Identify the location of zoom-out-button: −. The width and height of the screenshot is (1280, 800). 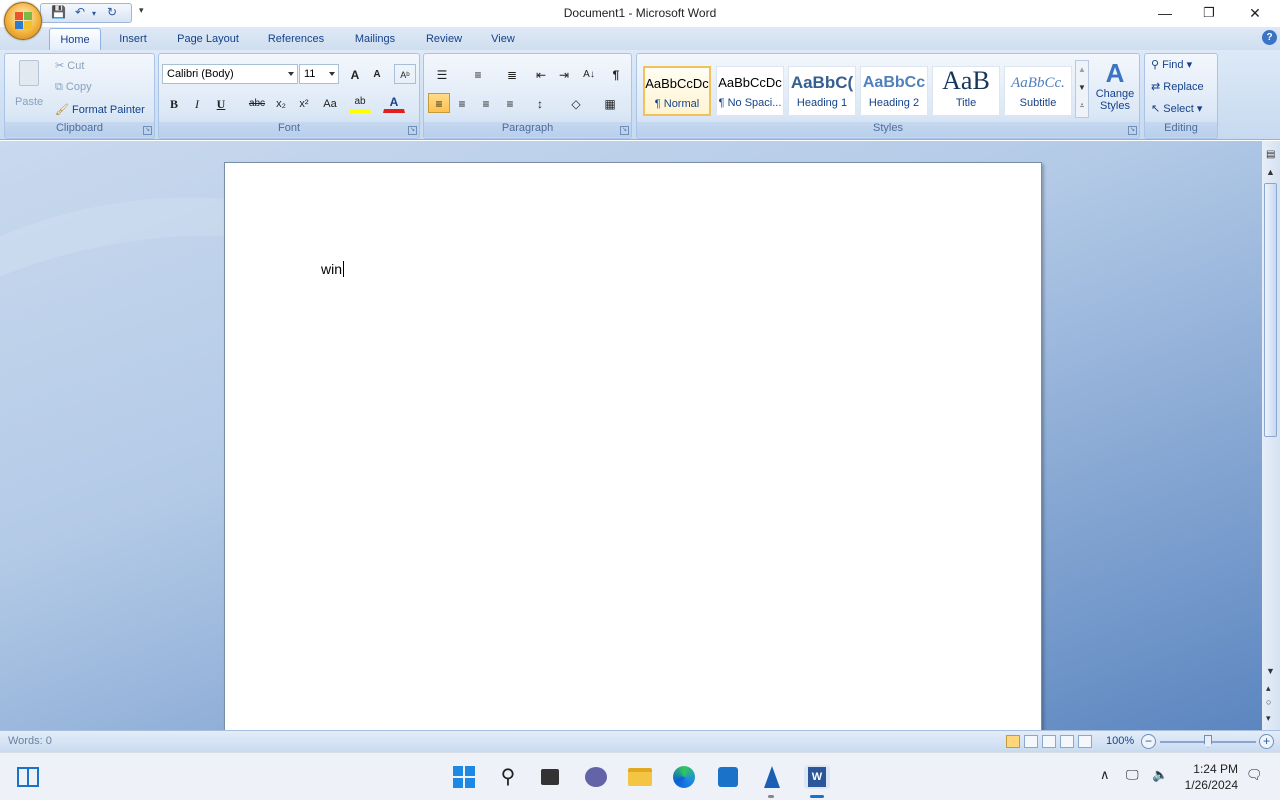
(1148, 741).